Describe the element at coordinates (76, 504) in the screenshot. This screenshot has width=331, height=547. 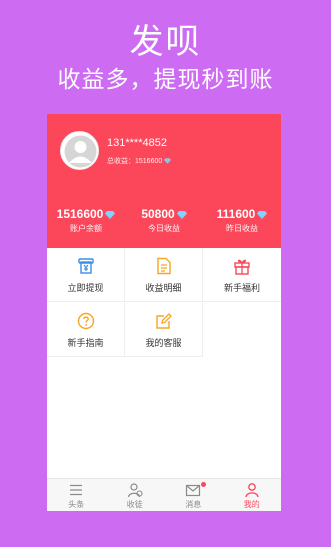
I see `tab-headlines-label: 头条` at that location.